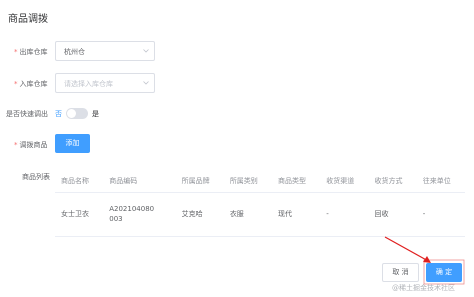 The height and width of the screenshot is (297, 474). I want to click on table-header-row: 商品名称 商品编码 所属品牌 所属类别 商品类型 收货渠道 收货方式 往来单位, so click(260, 181).